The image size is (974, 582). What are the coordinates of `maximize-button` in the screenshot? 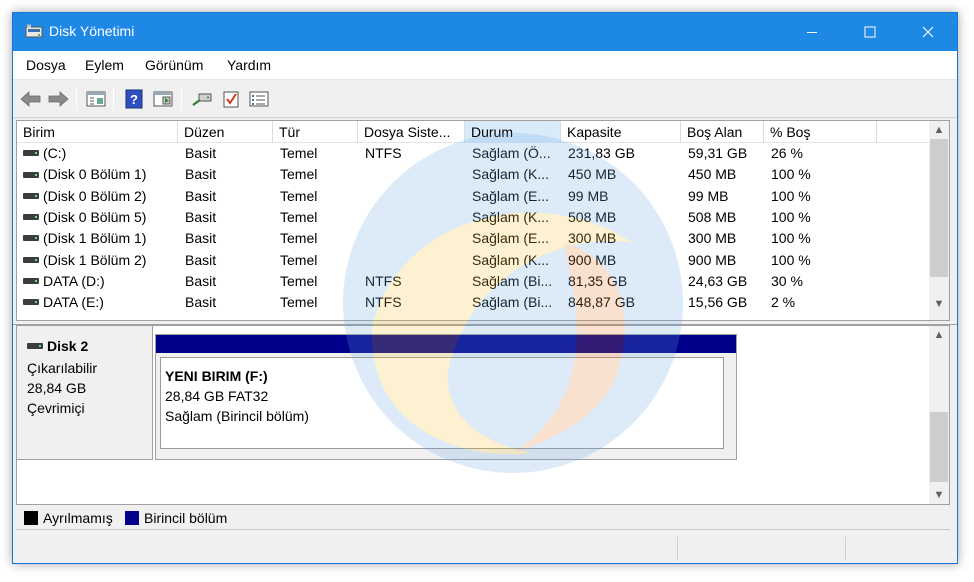 It's located at (870, 32).